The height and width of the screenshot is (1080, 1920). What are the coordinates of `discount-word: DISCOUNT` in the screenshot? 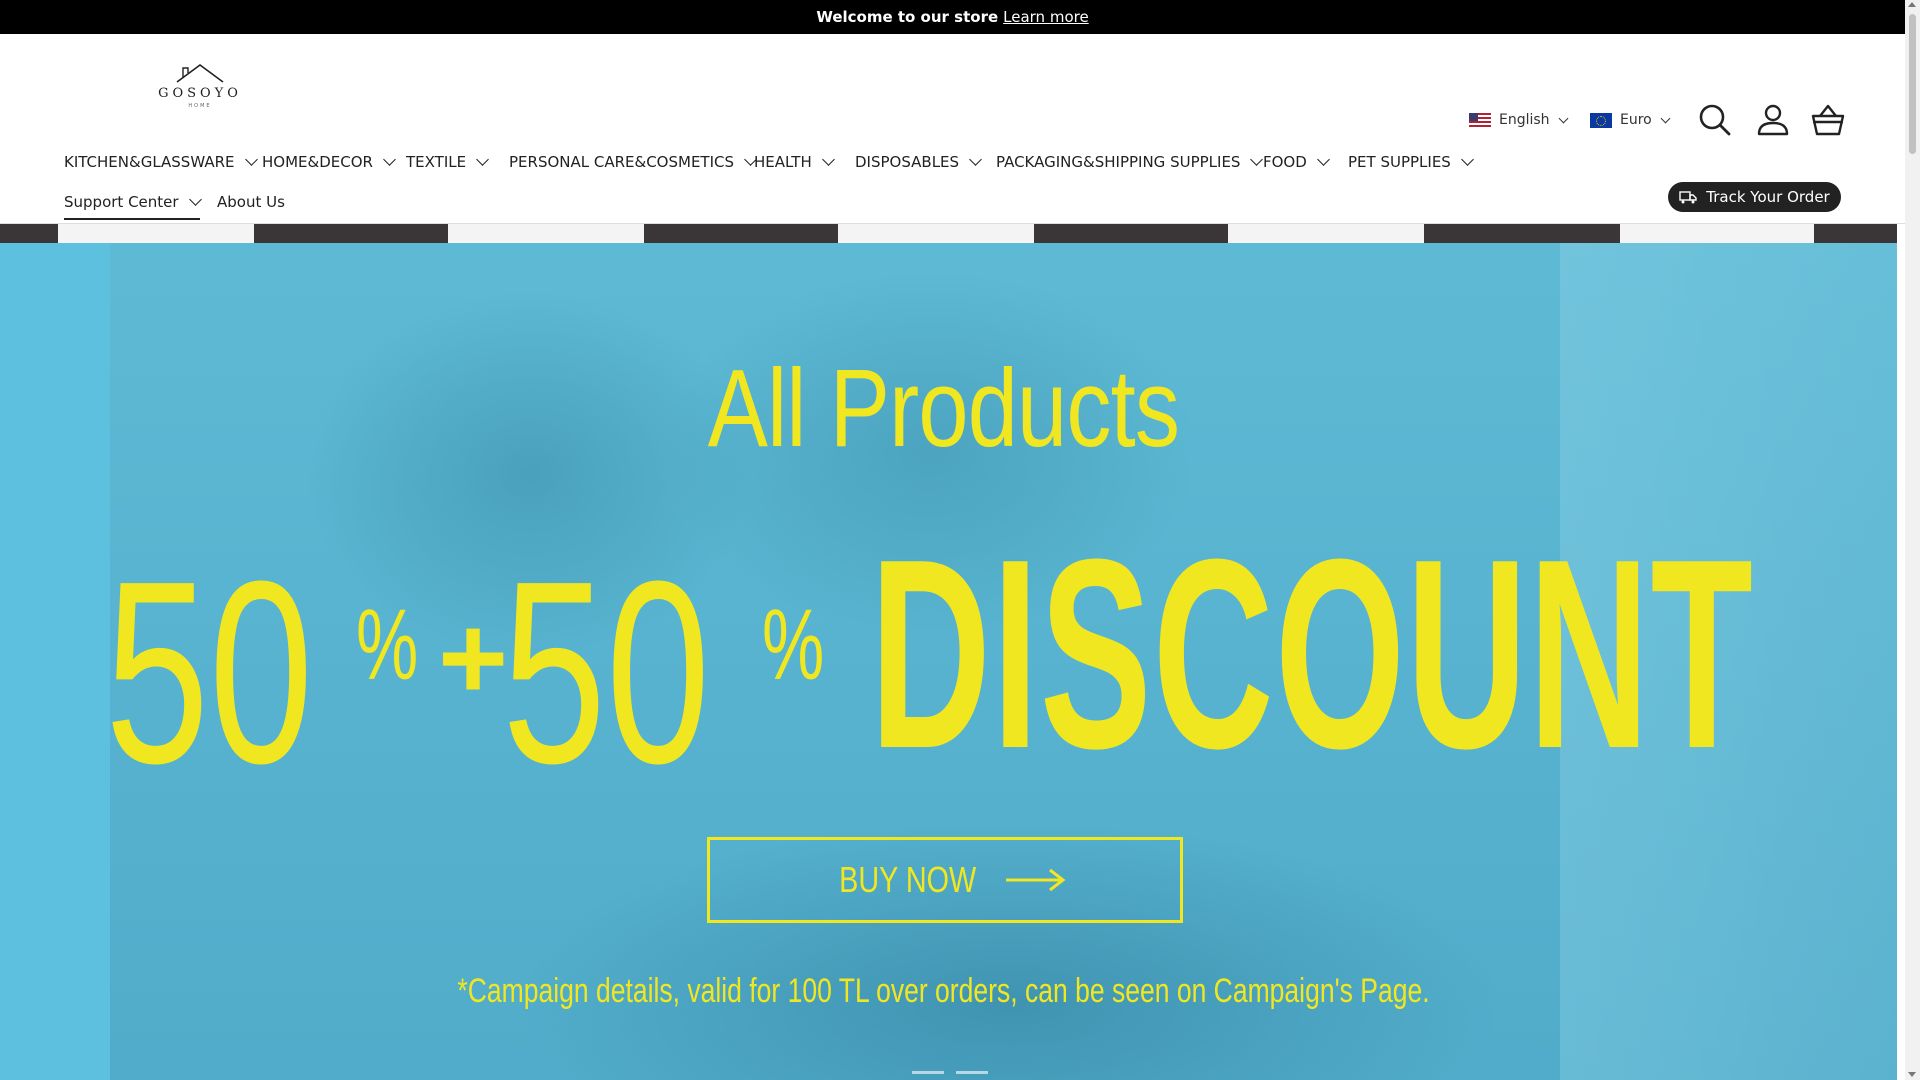 It's located at (1312, 654).